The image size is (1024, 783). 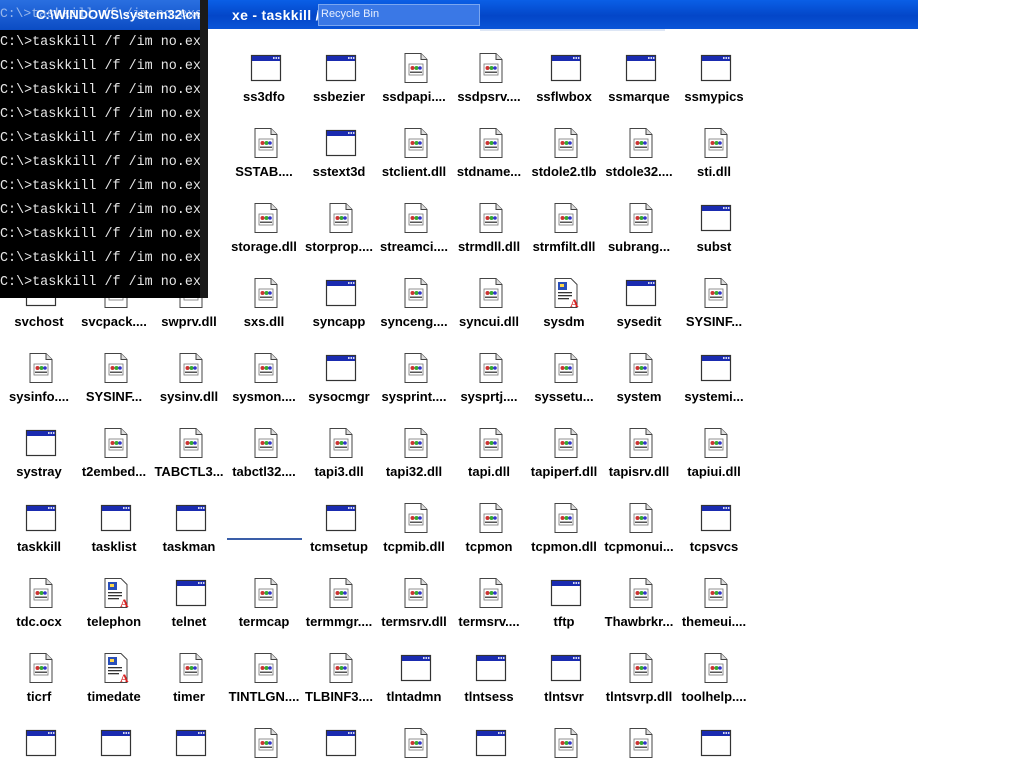 What do you see at coordinates (639, 80) in the screenshot?
I see `file-item: ssmarque` at bounding box center [639, 80].